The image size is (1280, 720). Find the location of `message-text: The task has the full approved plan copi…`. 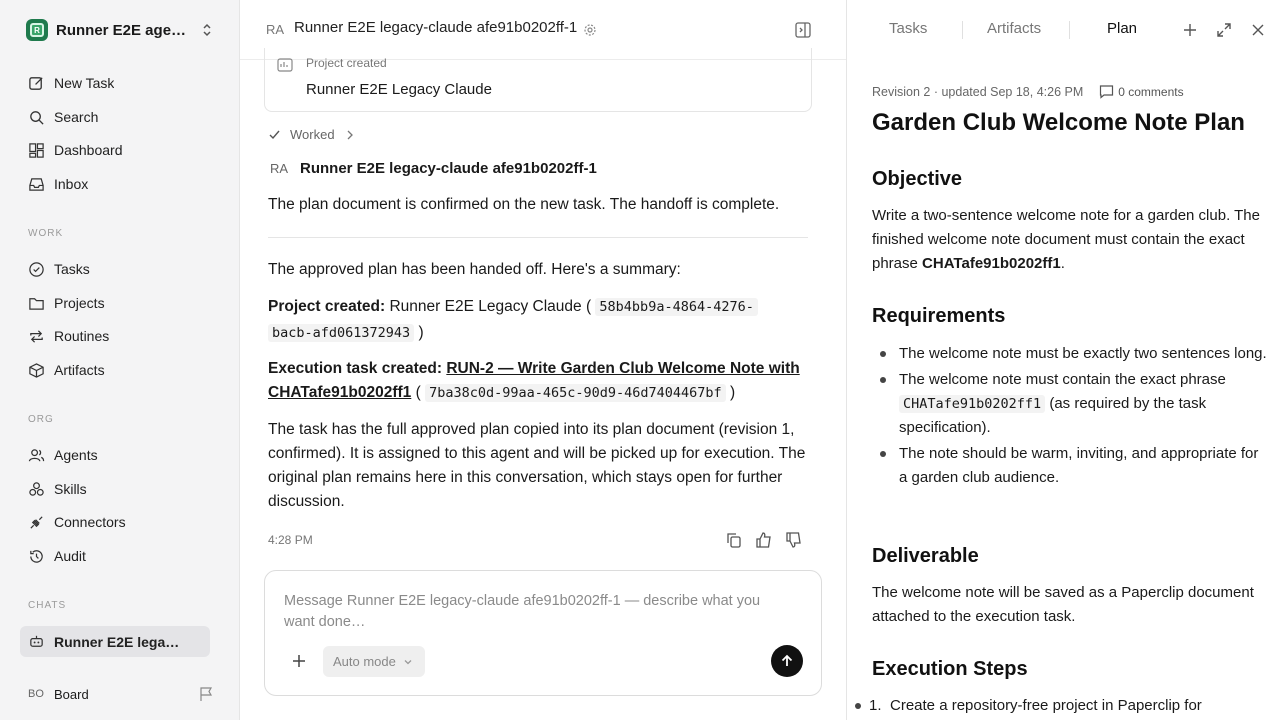

message-text: The task has the full approved plan copi… is located at coordinates (537, 465).